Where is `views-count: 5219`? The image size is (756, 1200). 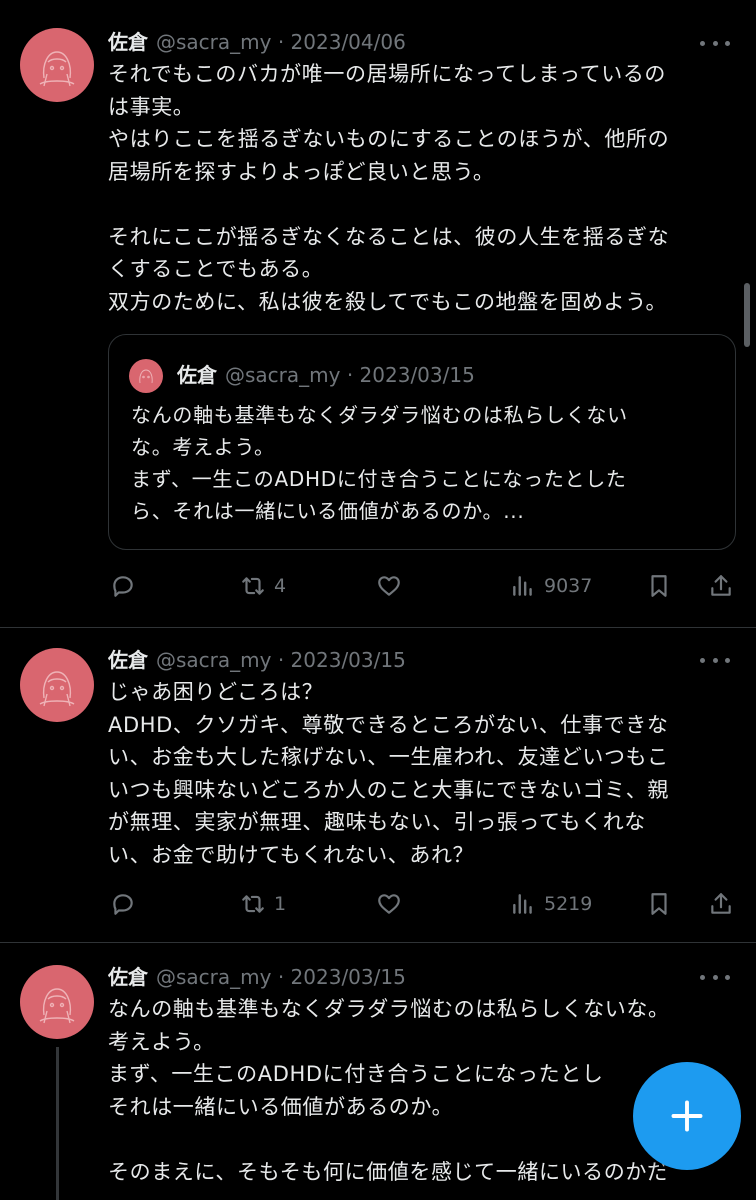 views-count: 5219 is located at coordinates (568, 904).